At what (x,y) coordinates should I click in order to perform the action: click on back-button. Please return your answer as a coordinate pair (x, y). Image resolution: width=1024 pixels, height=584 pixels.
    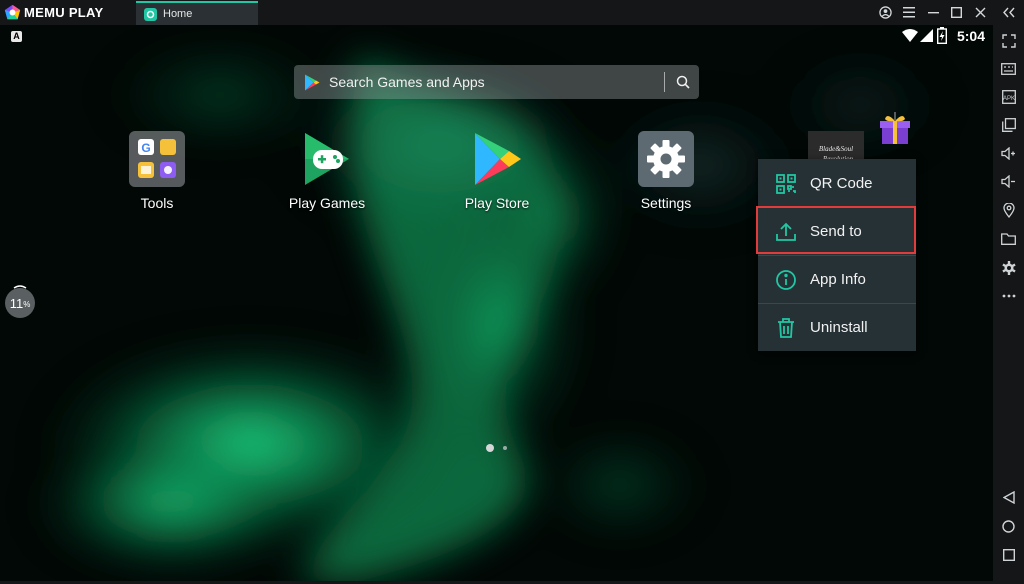
    Looking at the image, I should click on (1008, 497).